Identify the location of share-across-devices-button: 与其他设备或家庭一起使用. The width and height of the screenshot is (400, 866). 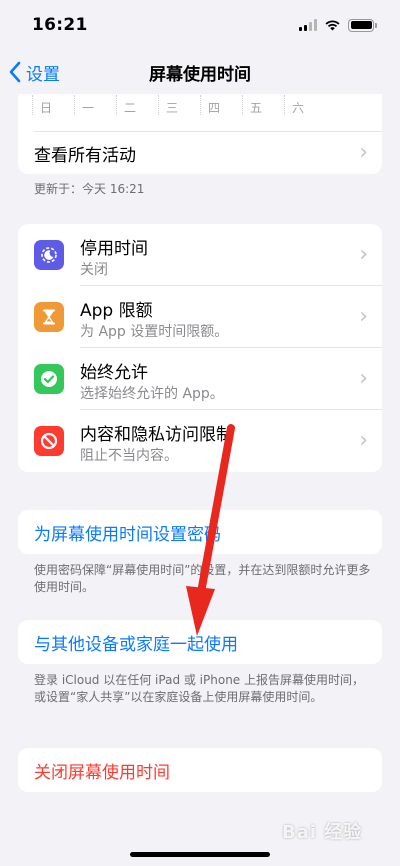
(136, 642).